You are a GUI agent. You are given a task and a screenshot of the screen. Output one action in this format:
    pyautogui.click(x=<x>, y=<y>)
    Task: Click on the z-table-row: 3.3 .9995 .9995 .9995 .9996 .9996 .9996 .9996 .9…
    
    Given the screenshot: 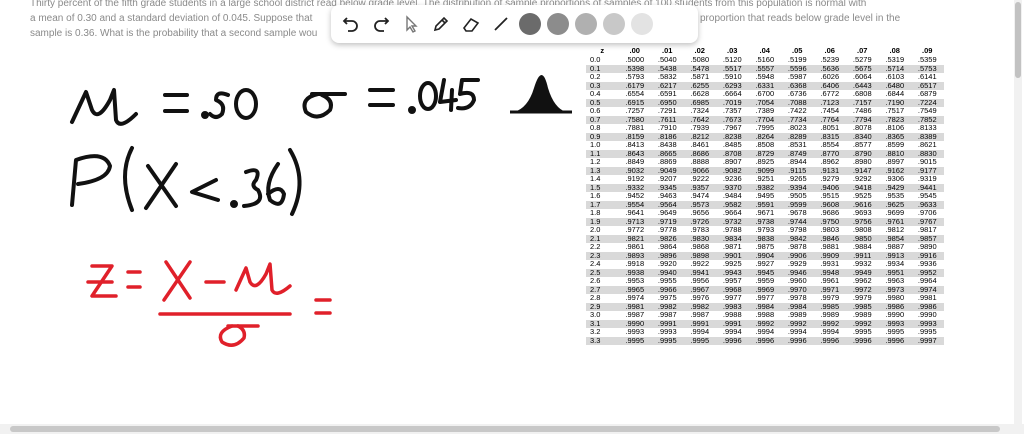 What is the action you would take?
    pyautogui.click(x=765, y=340)
    